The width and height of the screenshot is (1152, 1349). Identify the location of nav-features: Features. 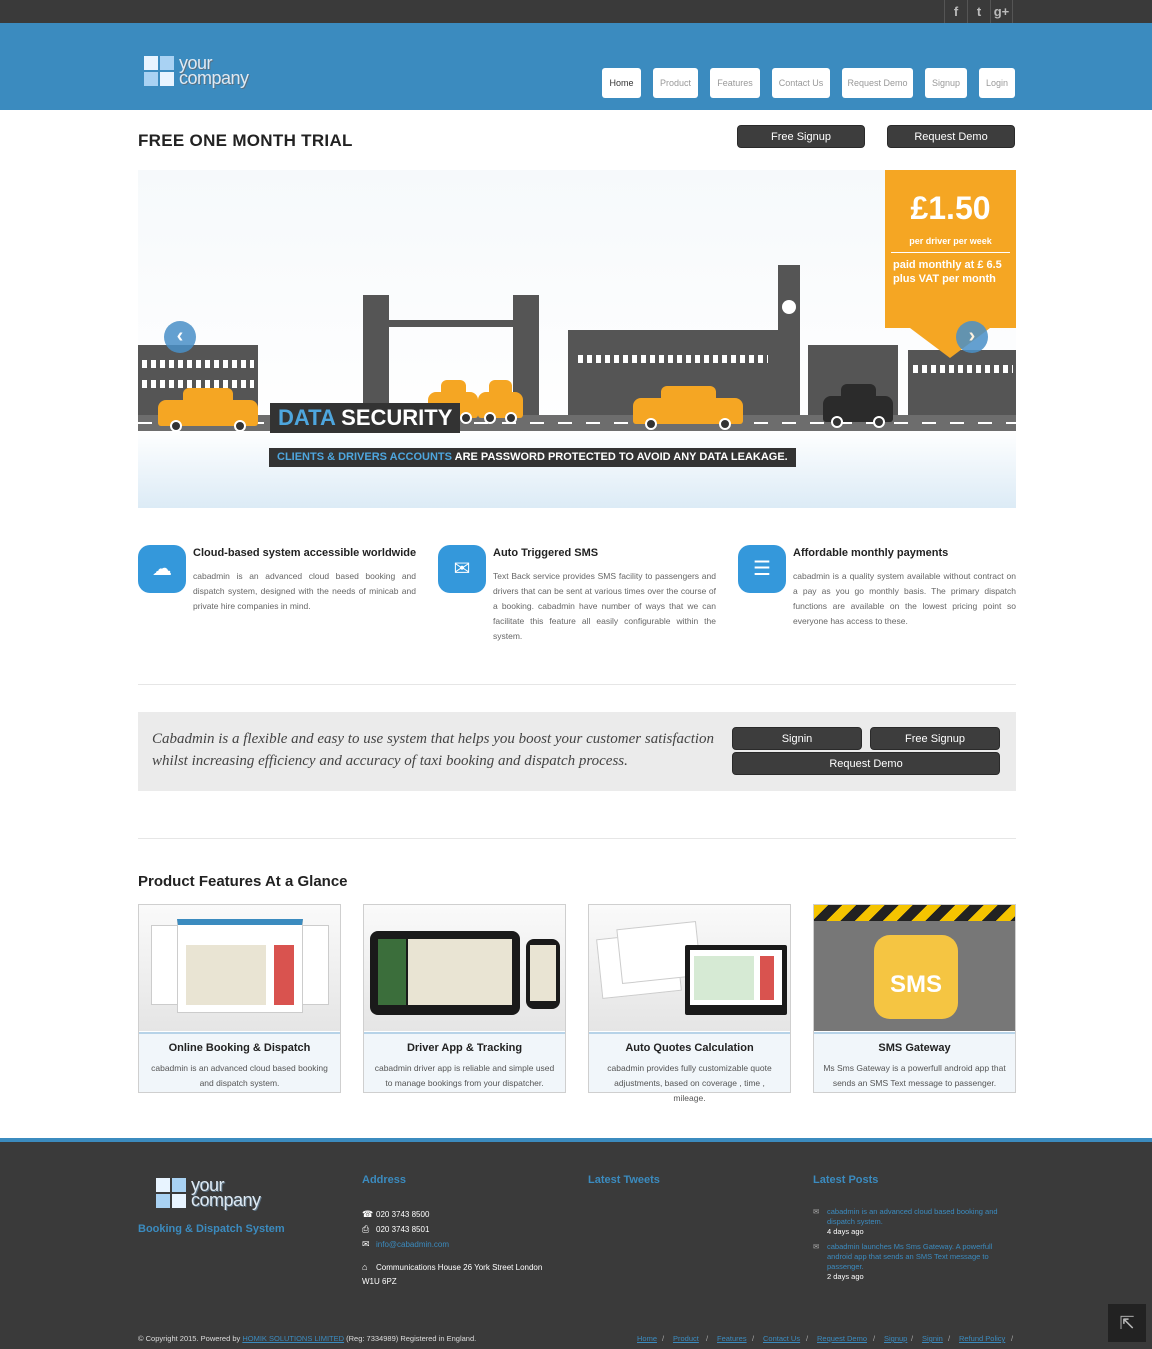
(735, 83).